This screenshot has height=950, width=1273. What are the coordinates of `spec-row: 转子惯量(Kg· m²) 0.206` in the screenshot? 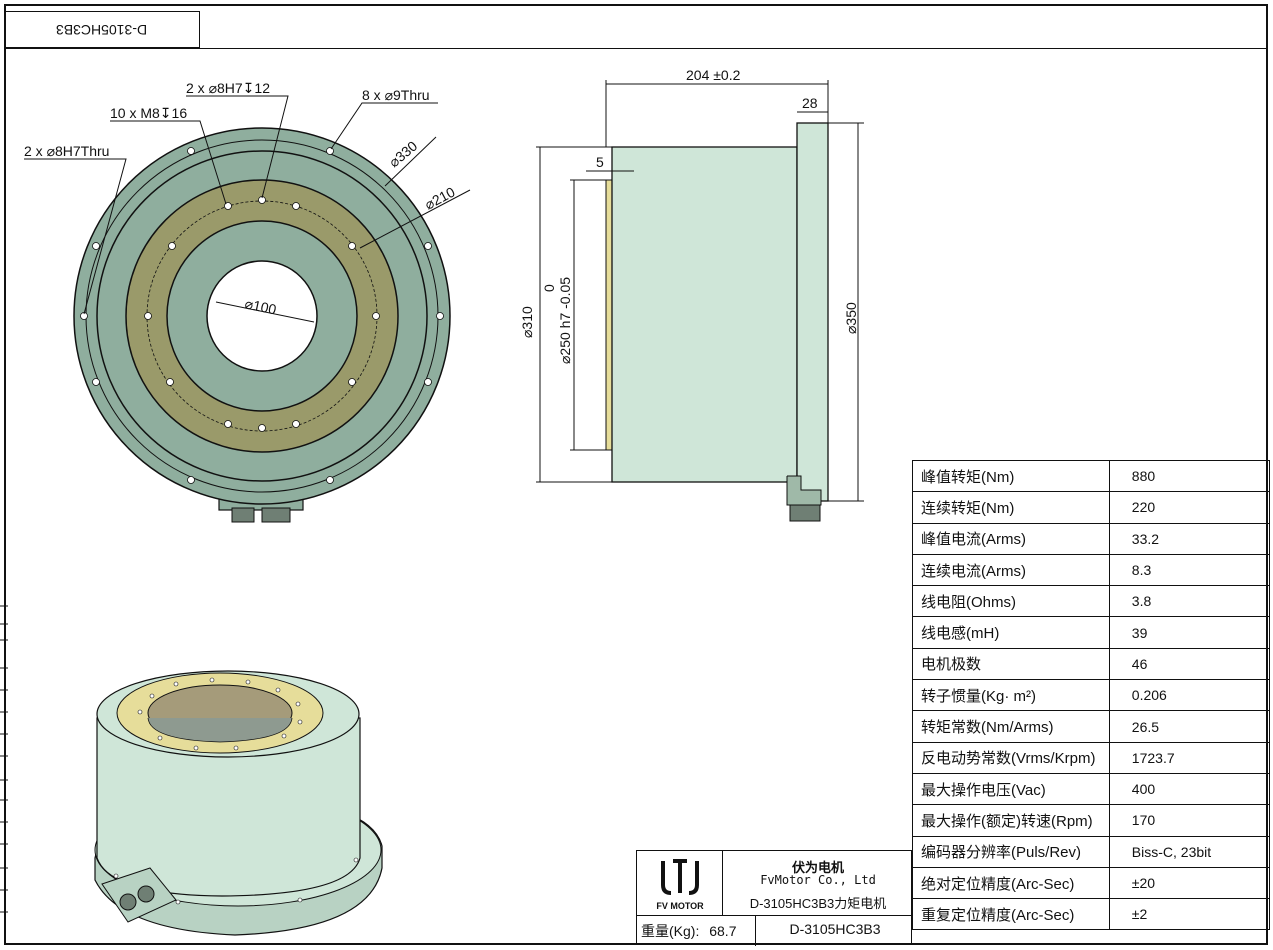 It's located at (1091, 695).